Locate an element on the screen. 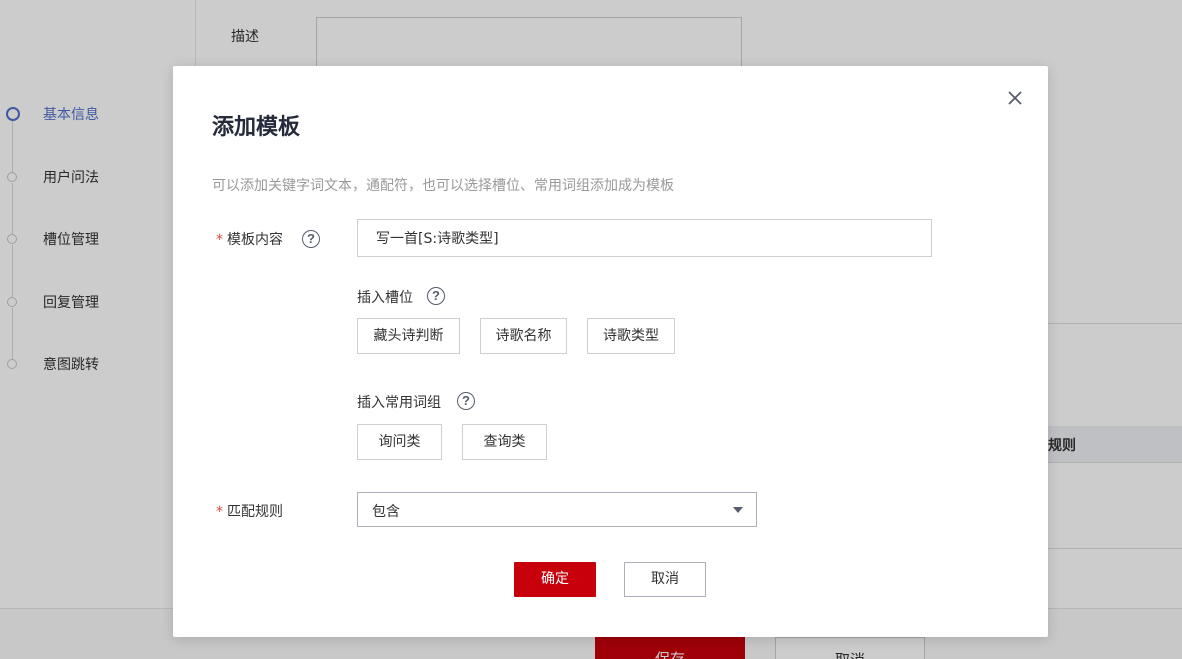 Image resolution: width=1182 pixels, height=659 pixels. caret-down-icon is located at coordinates (738, 510).